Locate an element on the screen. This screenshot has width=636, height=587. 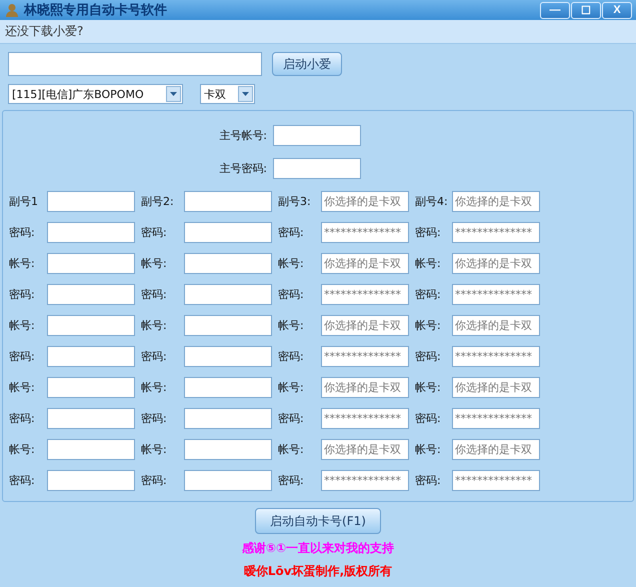
field-label: 副号2: is located at coordinates (158, 201).